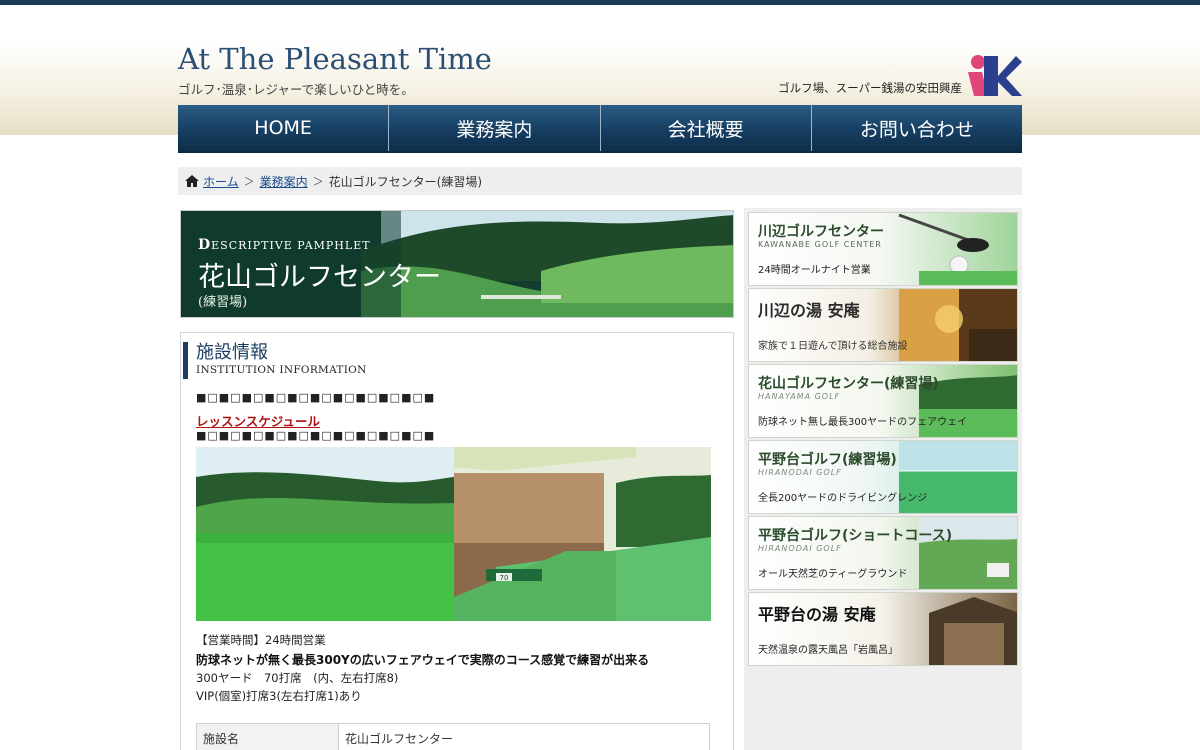  What do you see at coordinates (495, 128) in the screenshot?
I see `nav-services: 業務案内` at bounding box center [495, 128].